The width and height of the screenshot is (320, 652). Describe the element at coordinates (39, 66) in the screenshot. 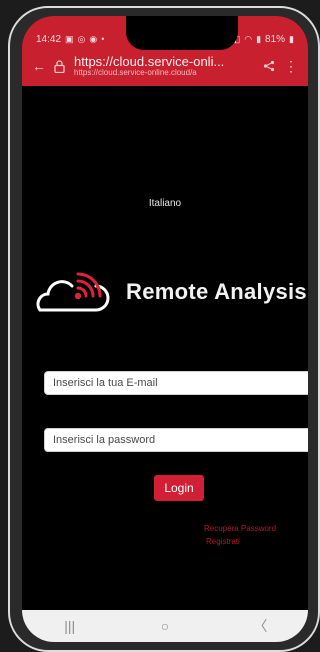

I see `back-arrow-icon: ←` at that location.